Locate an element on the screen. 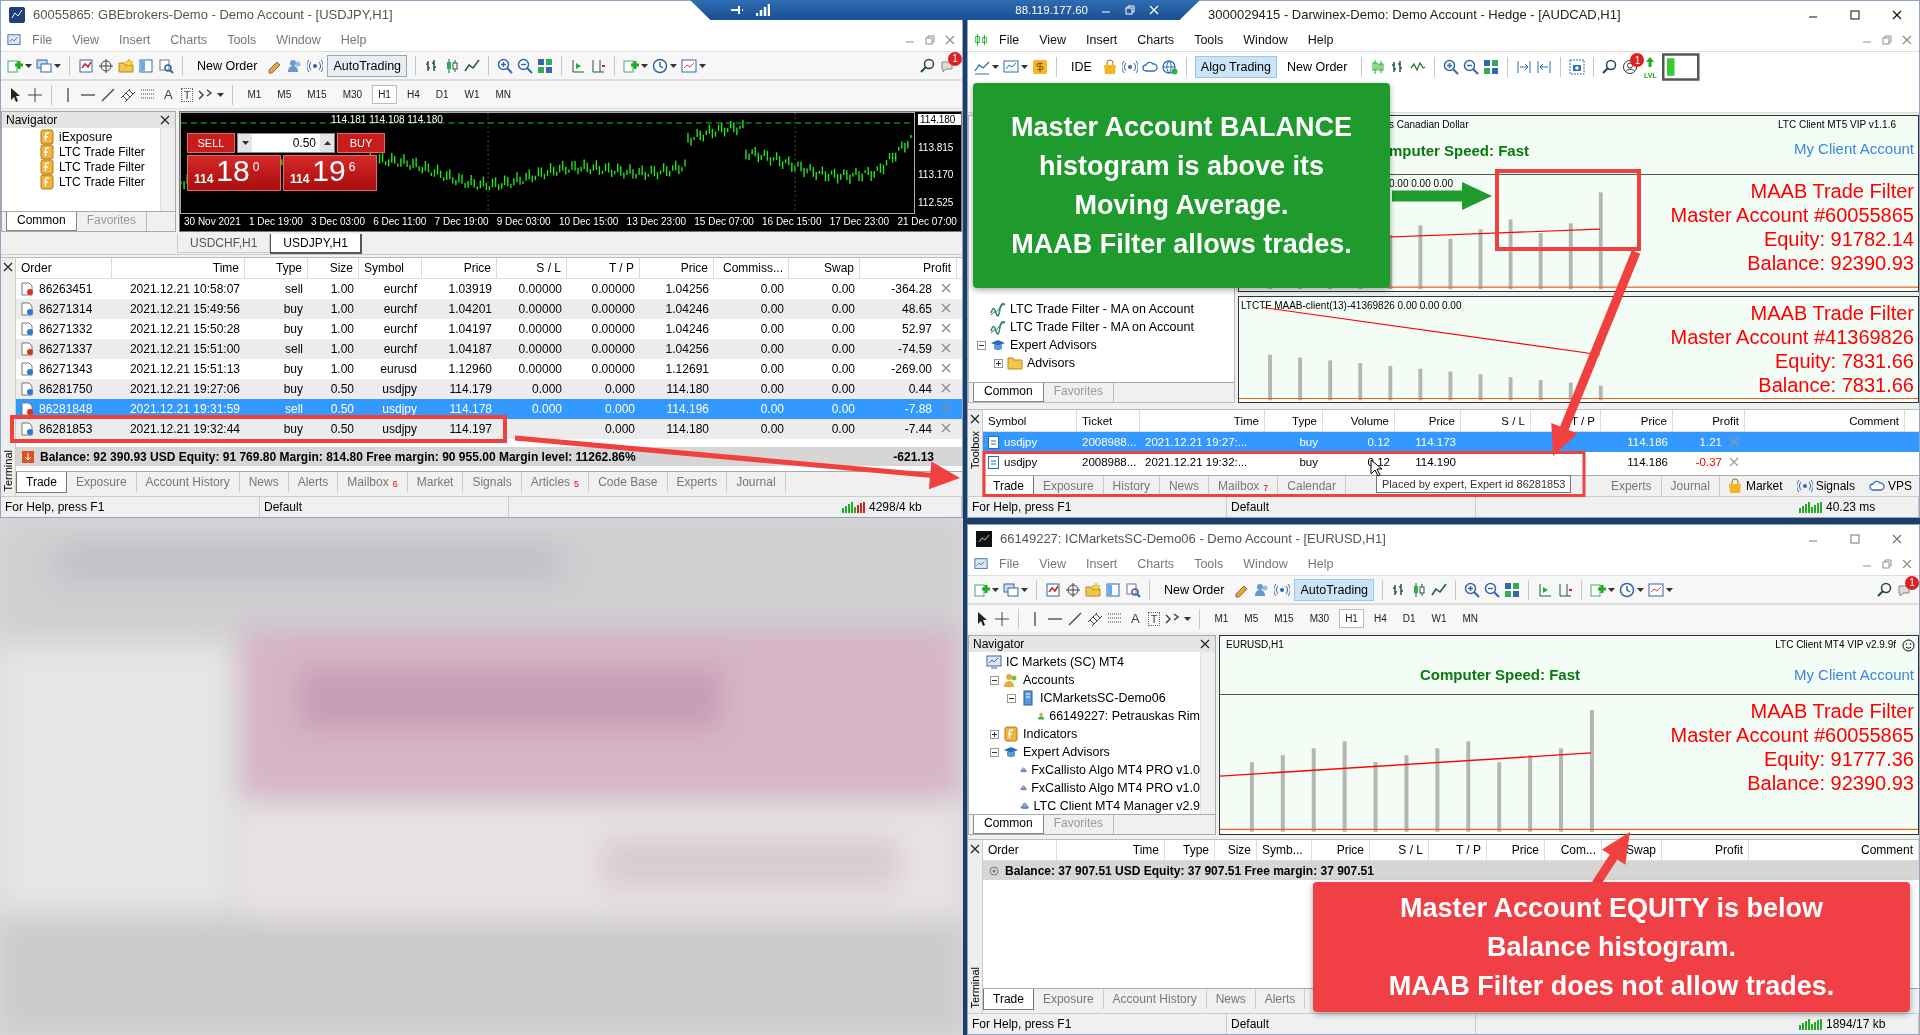 Image resolution: width=1920 pixels, height=1035 pixels. column-header: Volume is located at coordinates (1359, 420).